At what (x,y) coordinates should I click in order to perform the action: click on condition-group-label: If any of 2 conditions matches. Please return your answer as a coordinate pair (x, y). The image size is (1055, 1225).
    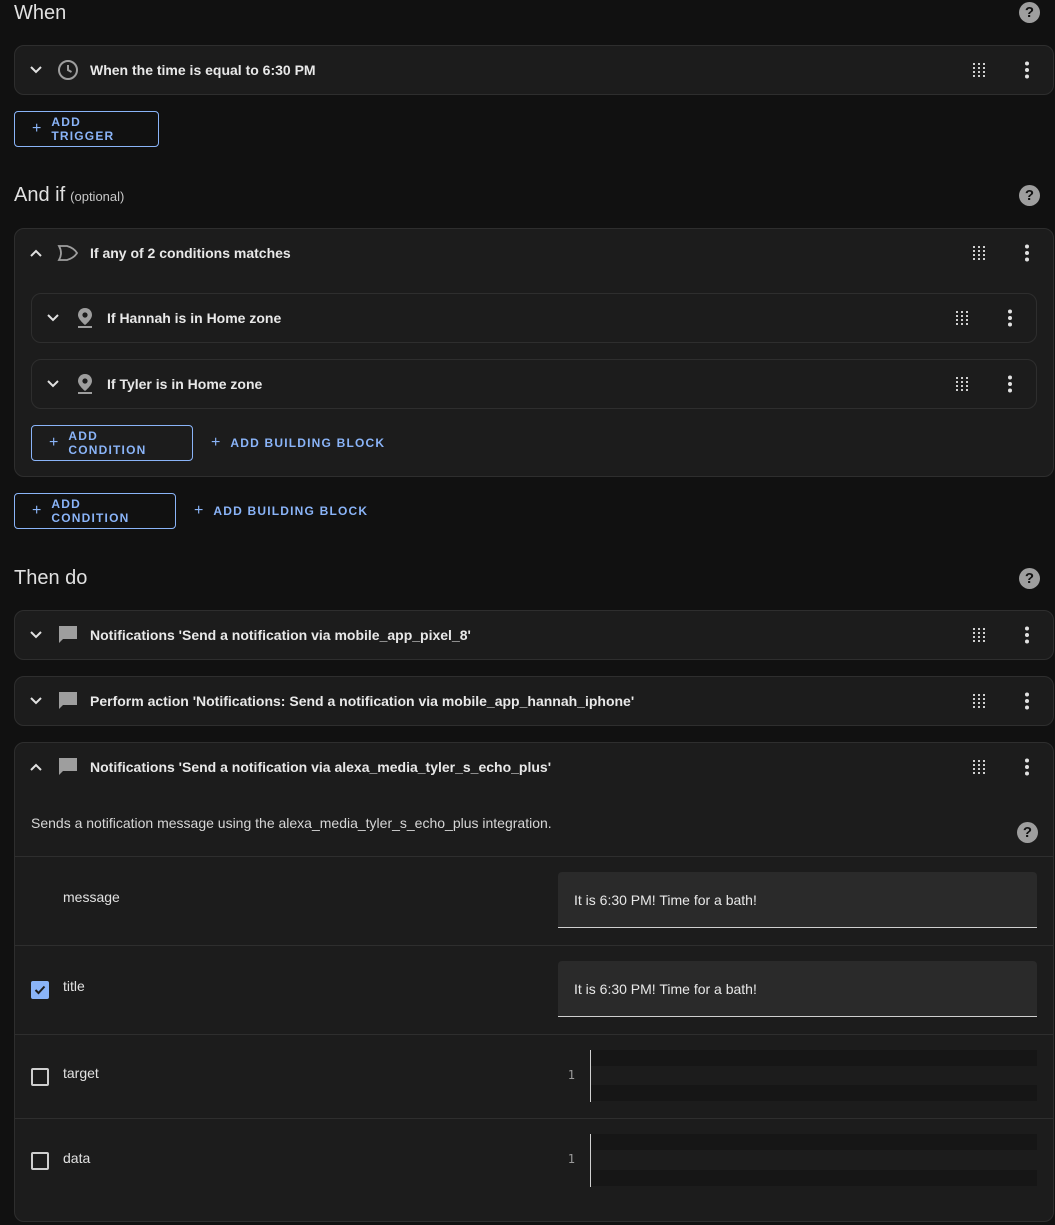
    Looking at the image, I should click on (190, 253).